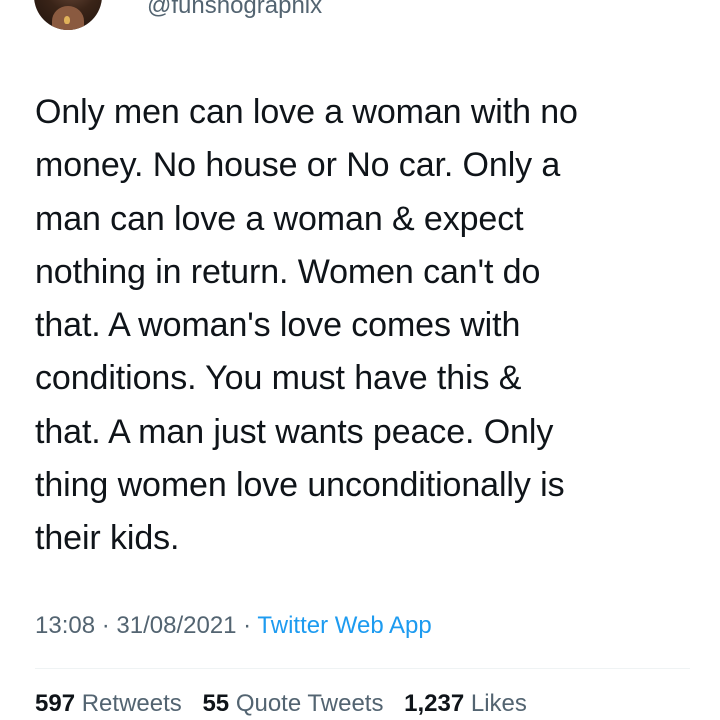  Describe the element at coordinates (498, 703) in the screenshot. I see `likes-label: Likes` at that location.